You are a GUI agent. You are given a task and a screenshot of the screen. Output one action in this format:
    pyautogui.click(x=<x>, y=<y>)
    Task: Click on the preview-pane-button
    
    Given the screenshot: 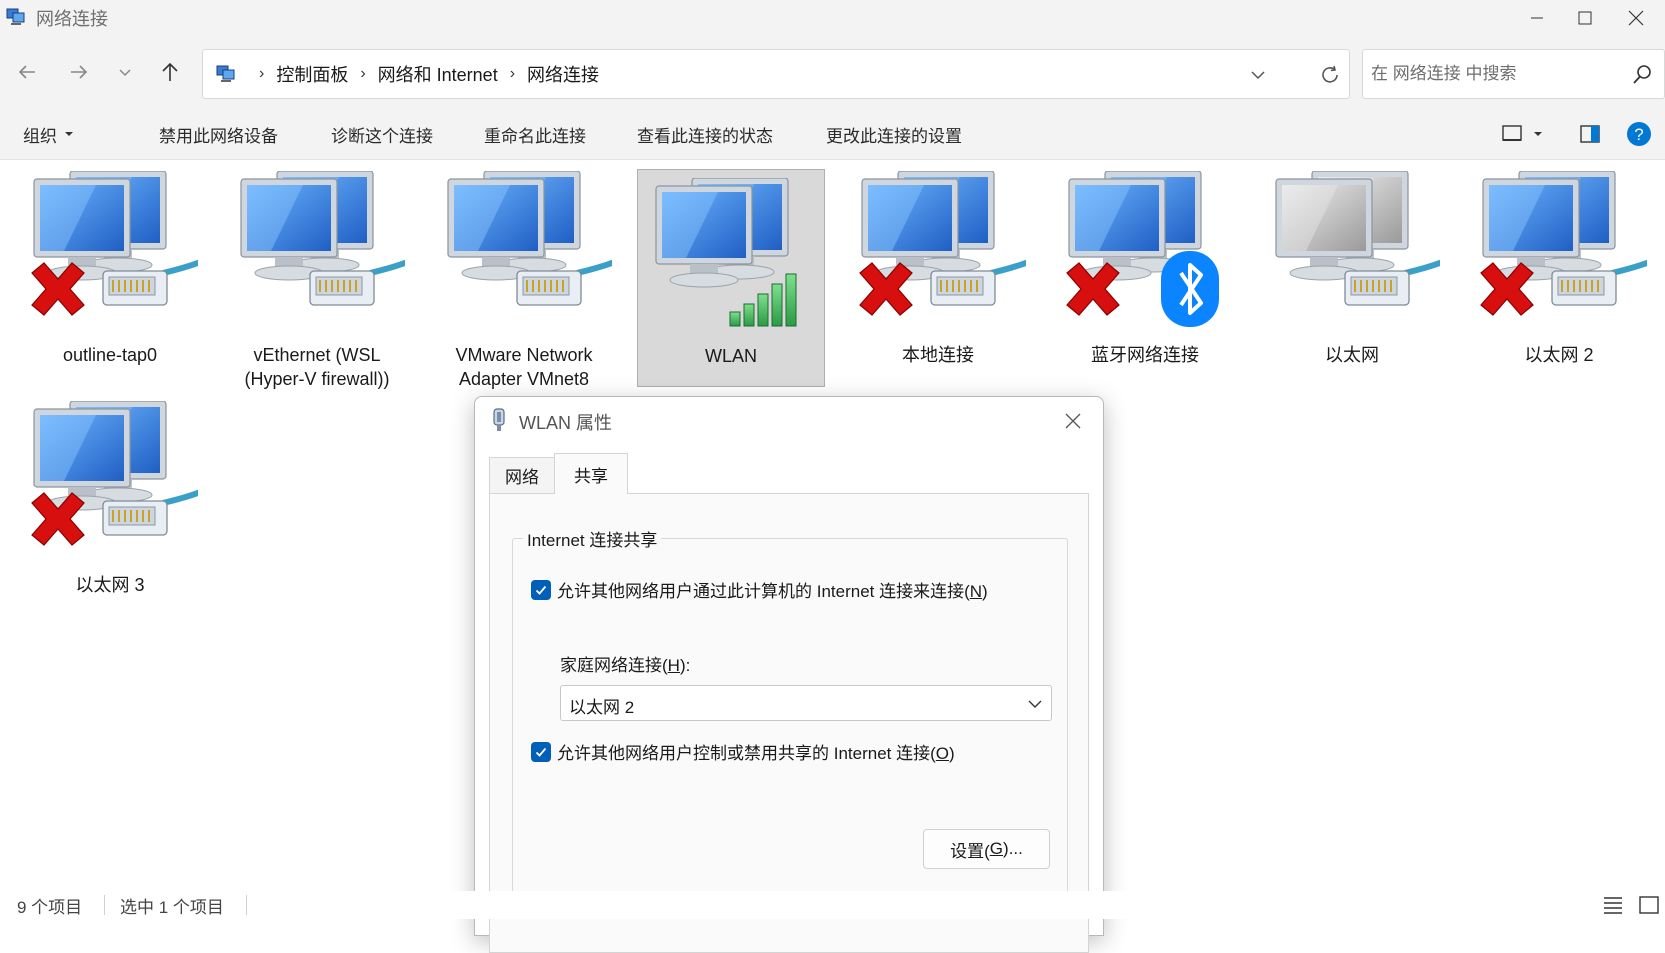 What is the action you would take?
    pyautogui.click(x=1590, y=134)
    